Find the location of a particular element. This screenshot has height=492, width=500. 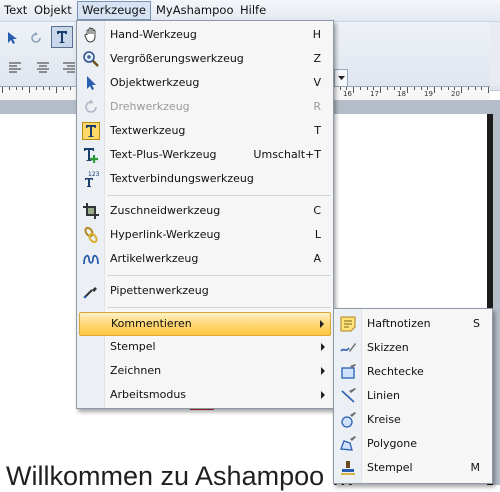

menu-item-shortcut: R is located at coordinates (317, 106).